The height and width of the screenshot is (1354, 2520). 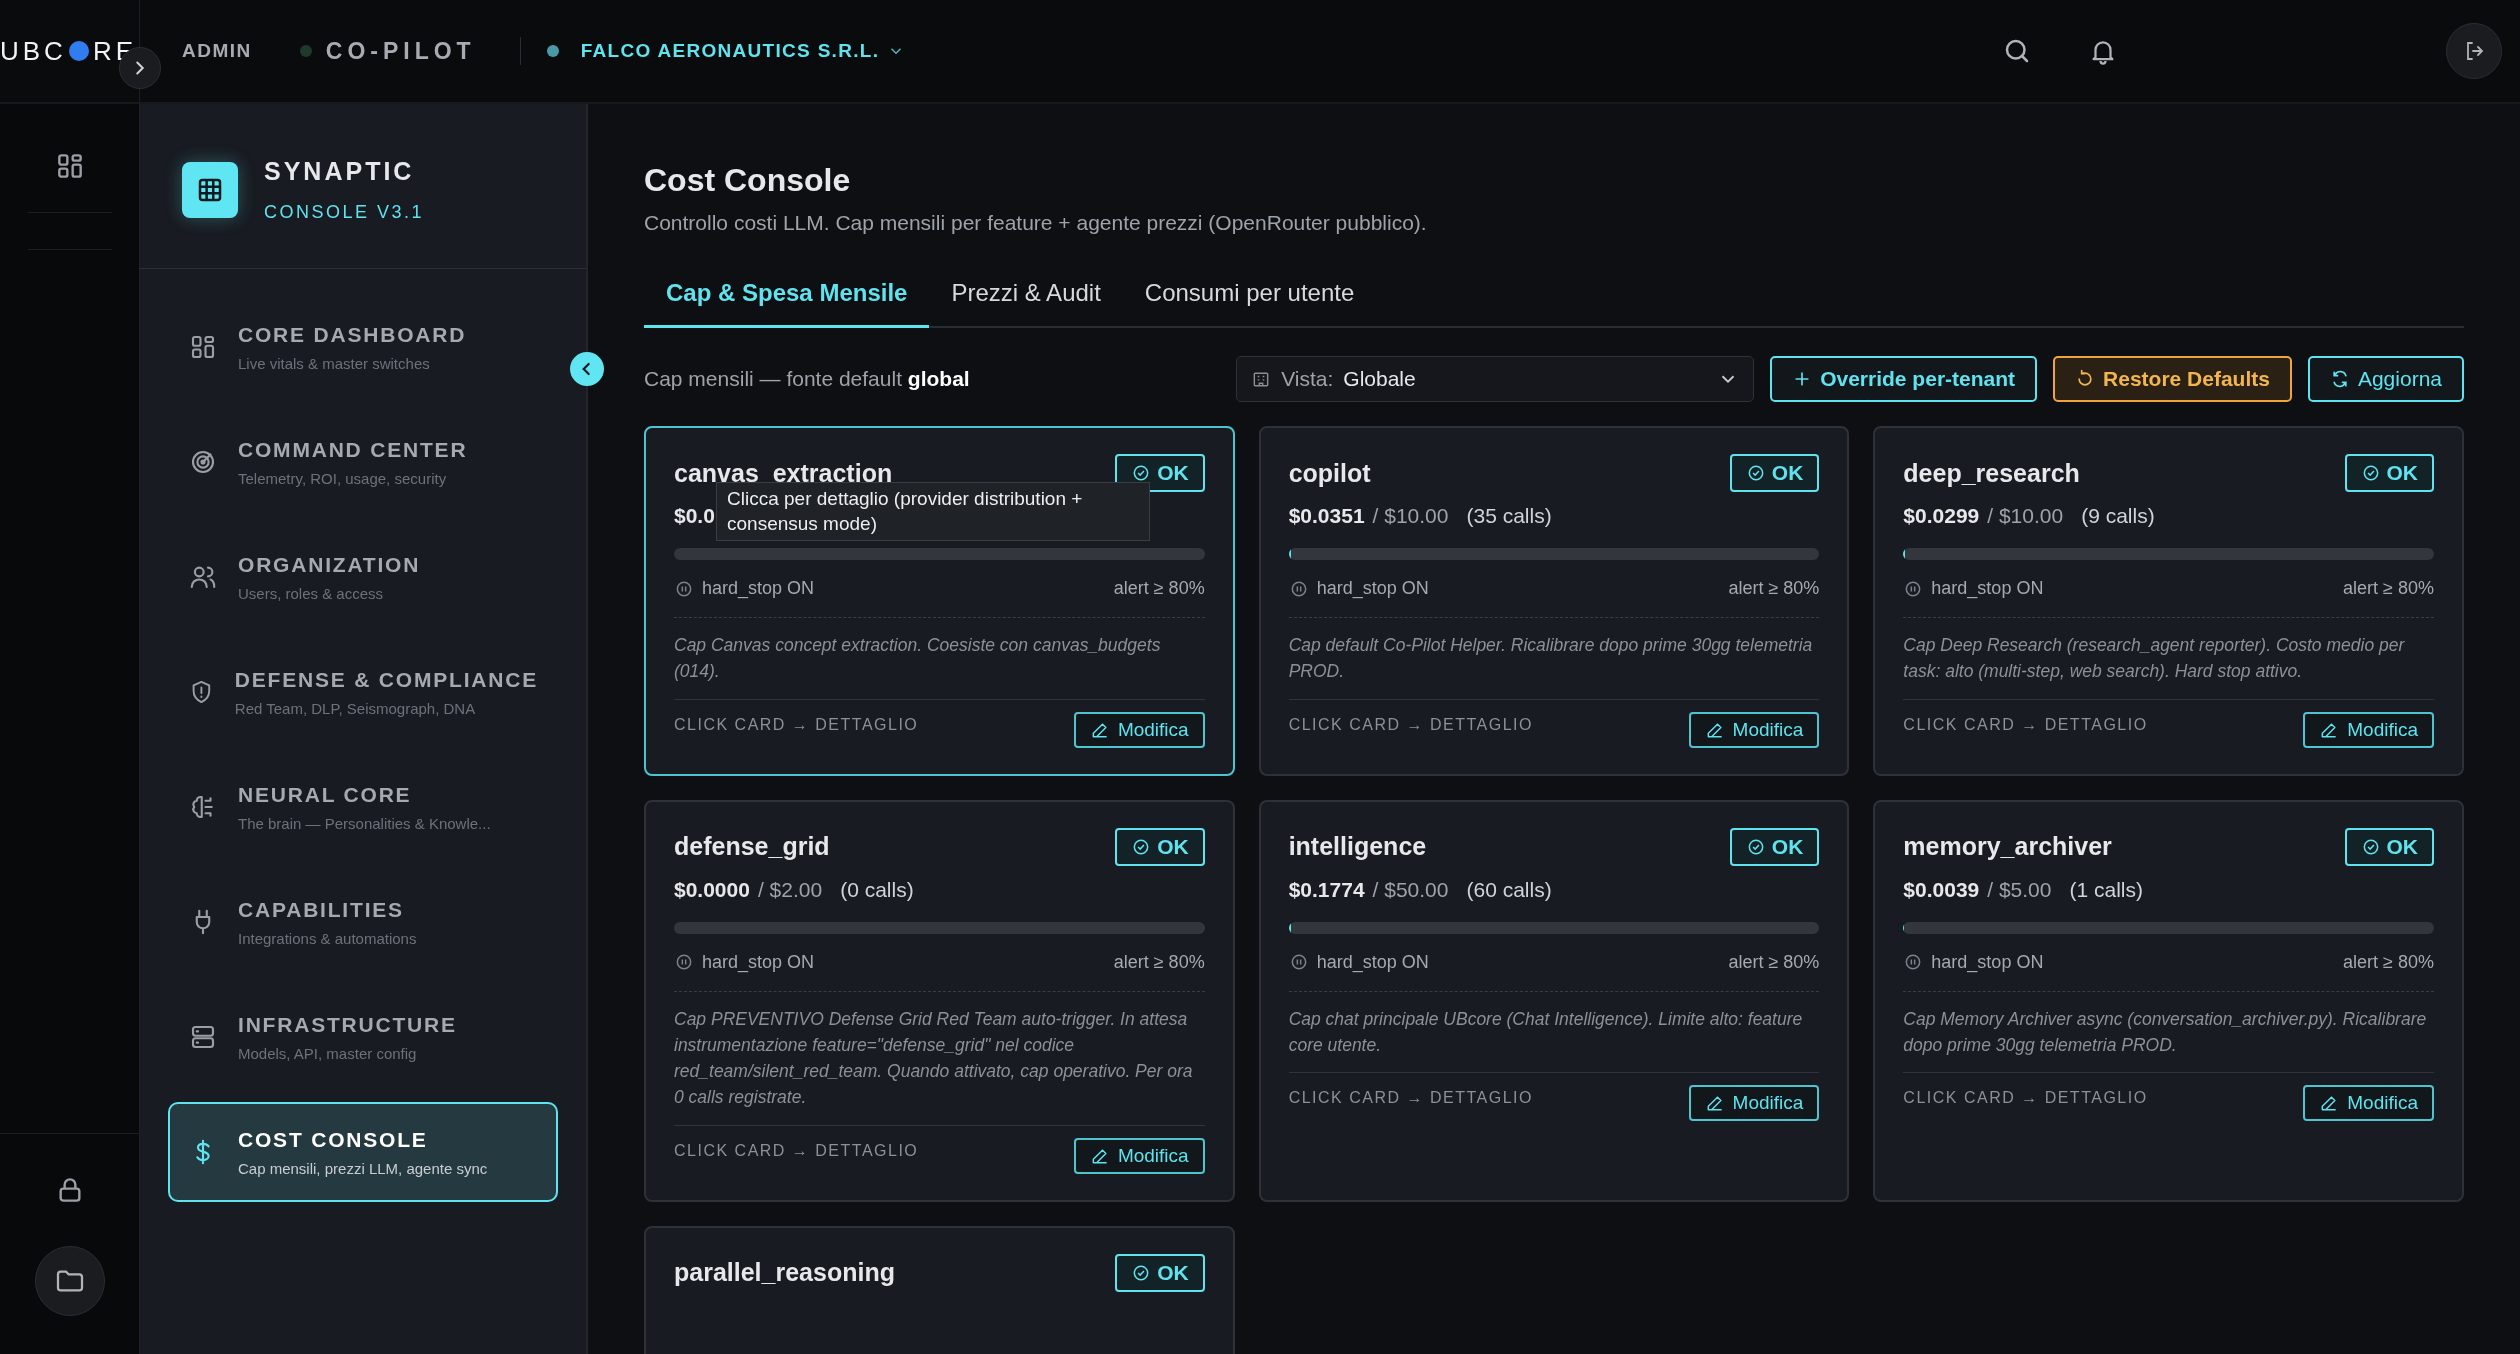 What do you see at coordinates (807, 379) in the screenshot?
I see `caption: Cap mensili — fonte default global` at bounding box center [807, 379].